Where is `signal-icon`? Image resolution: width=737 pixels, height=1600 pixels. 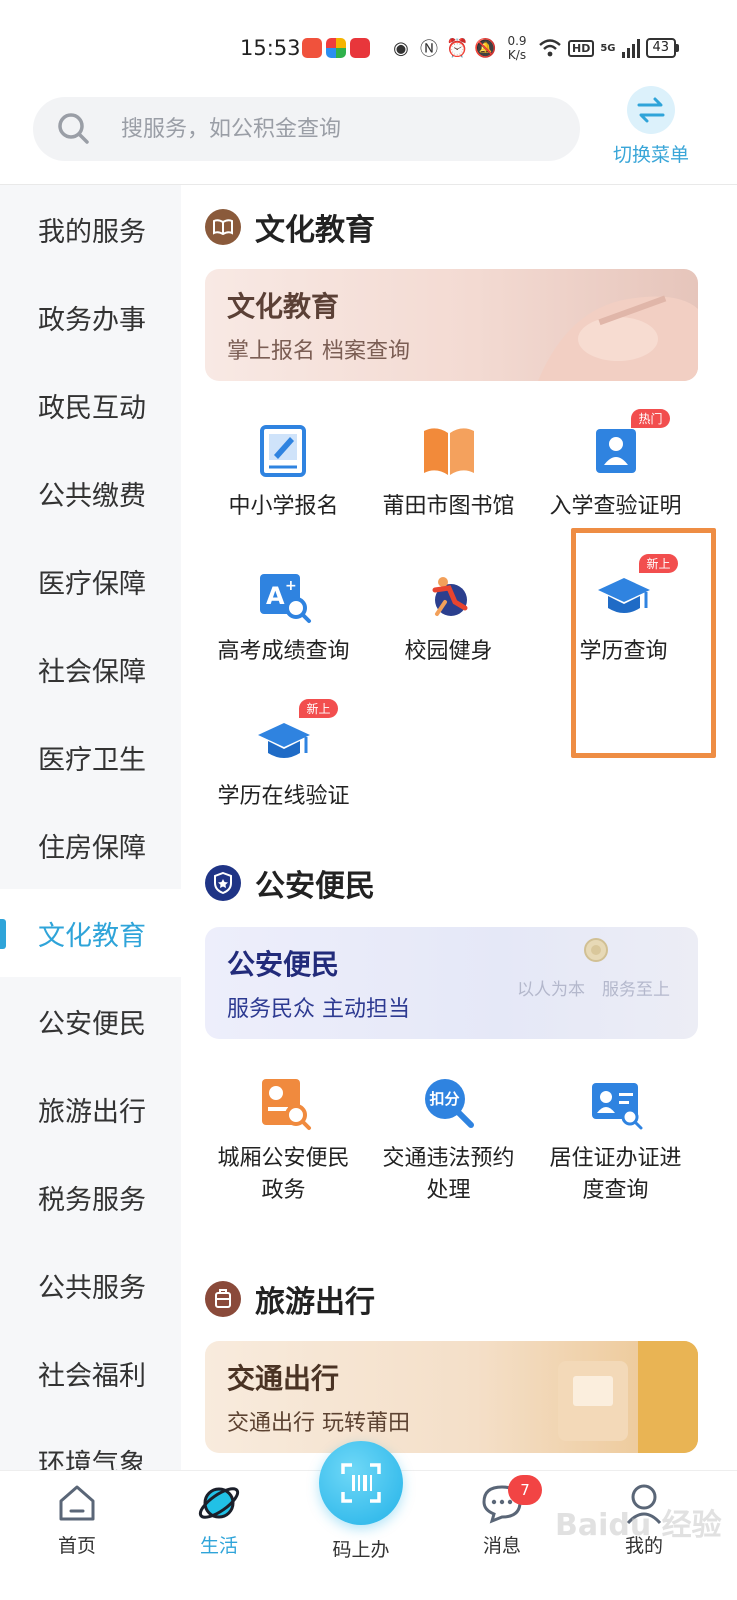
signal-icon is located at coordinates (630, 48).